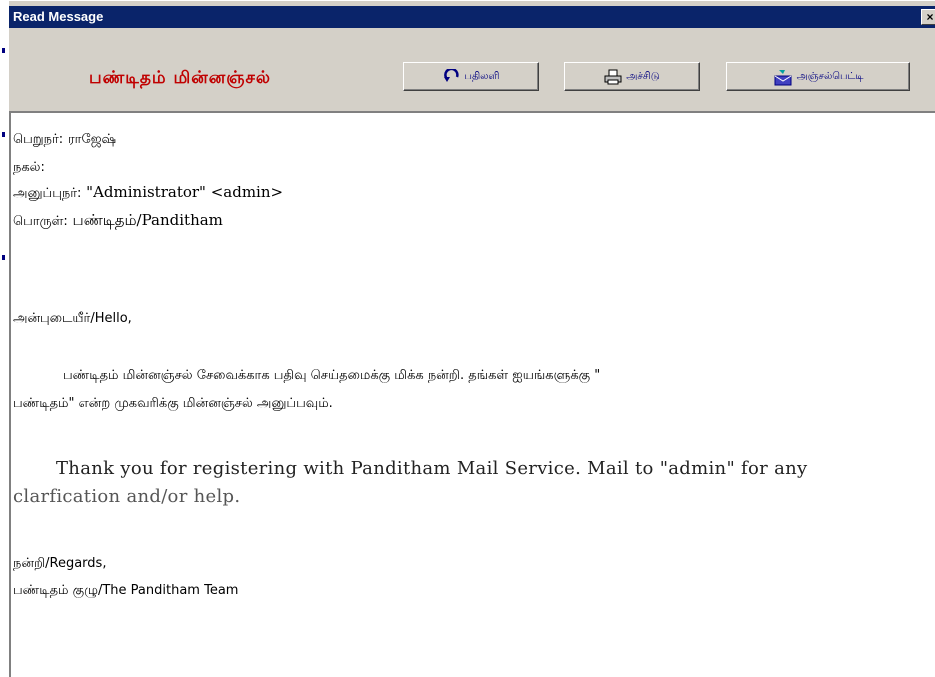 Image resolution: width=935 pixels, height=677 pixels. I want to click on mailbox-button: அஞ்சல்பெட்டி, so click(818, 76).